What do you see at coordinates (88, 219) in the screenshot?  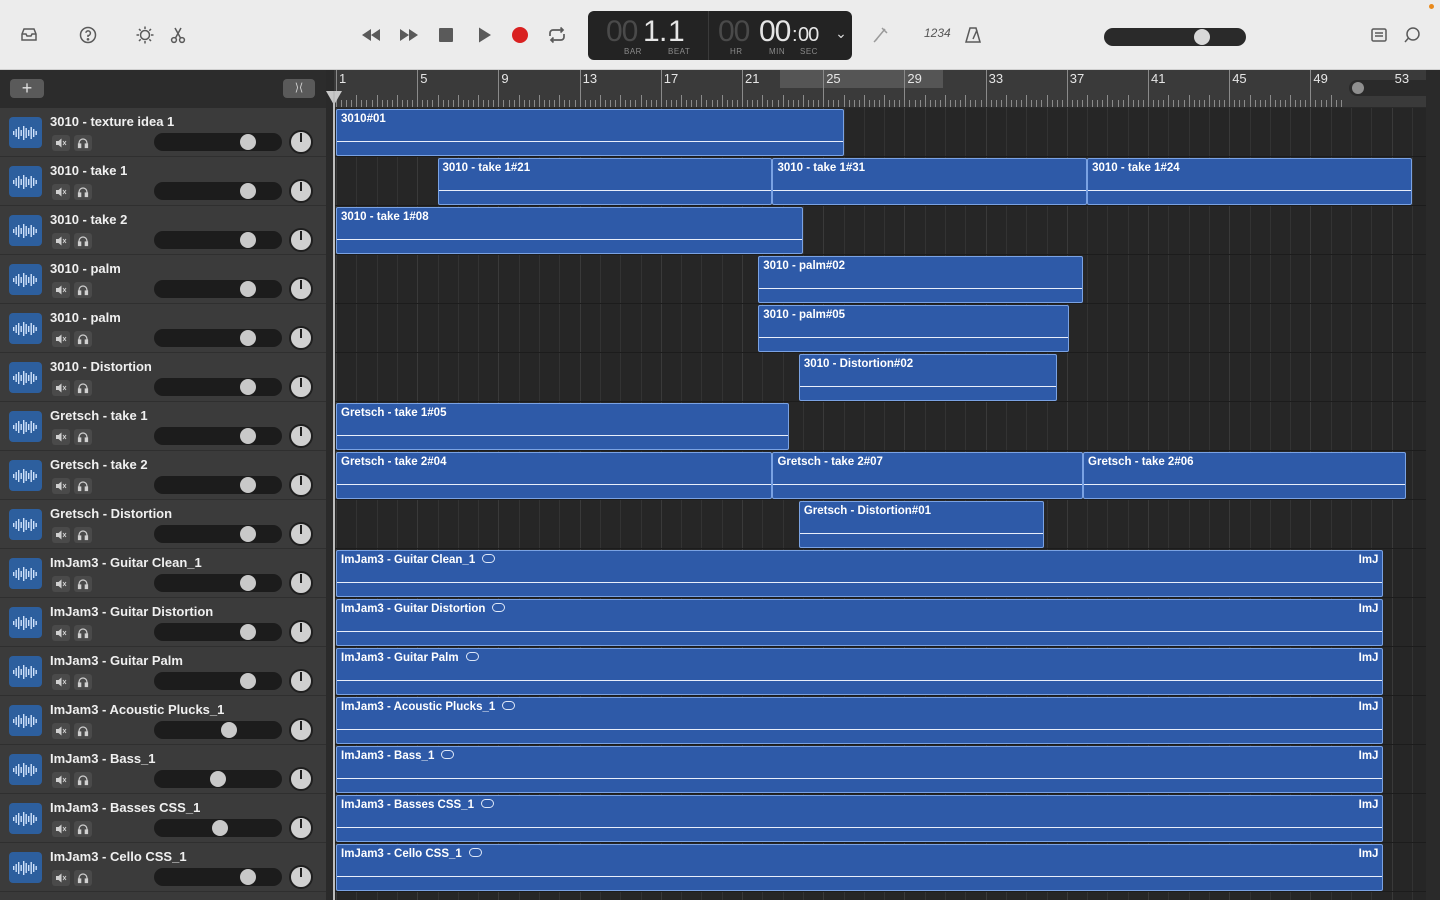 I see `track-name: 3010 - take 2` at bounding box center [88, 219].